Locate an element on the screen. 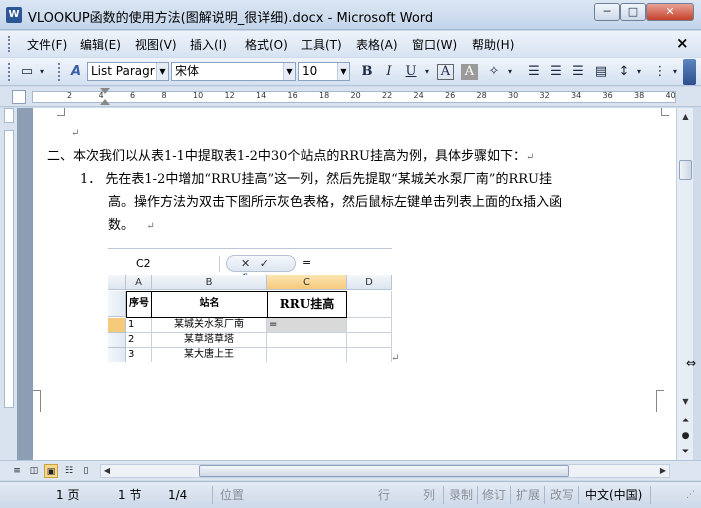 The width and height of the screenshot is (701, 508). line-spacing-dropdown-icon: ▾ is located at coordinates (639, 72).